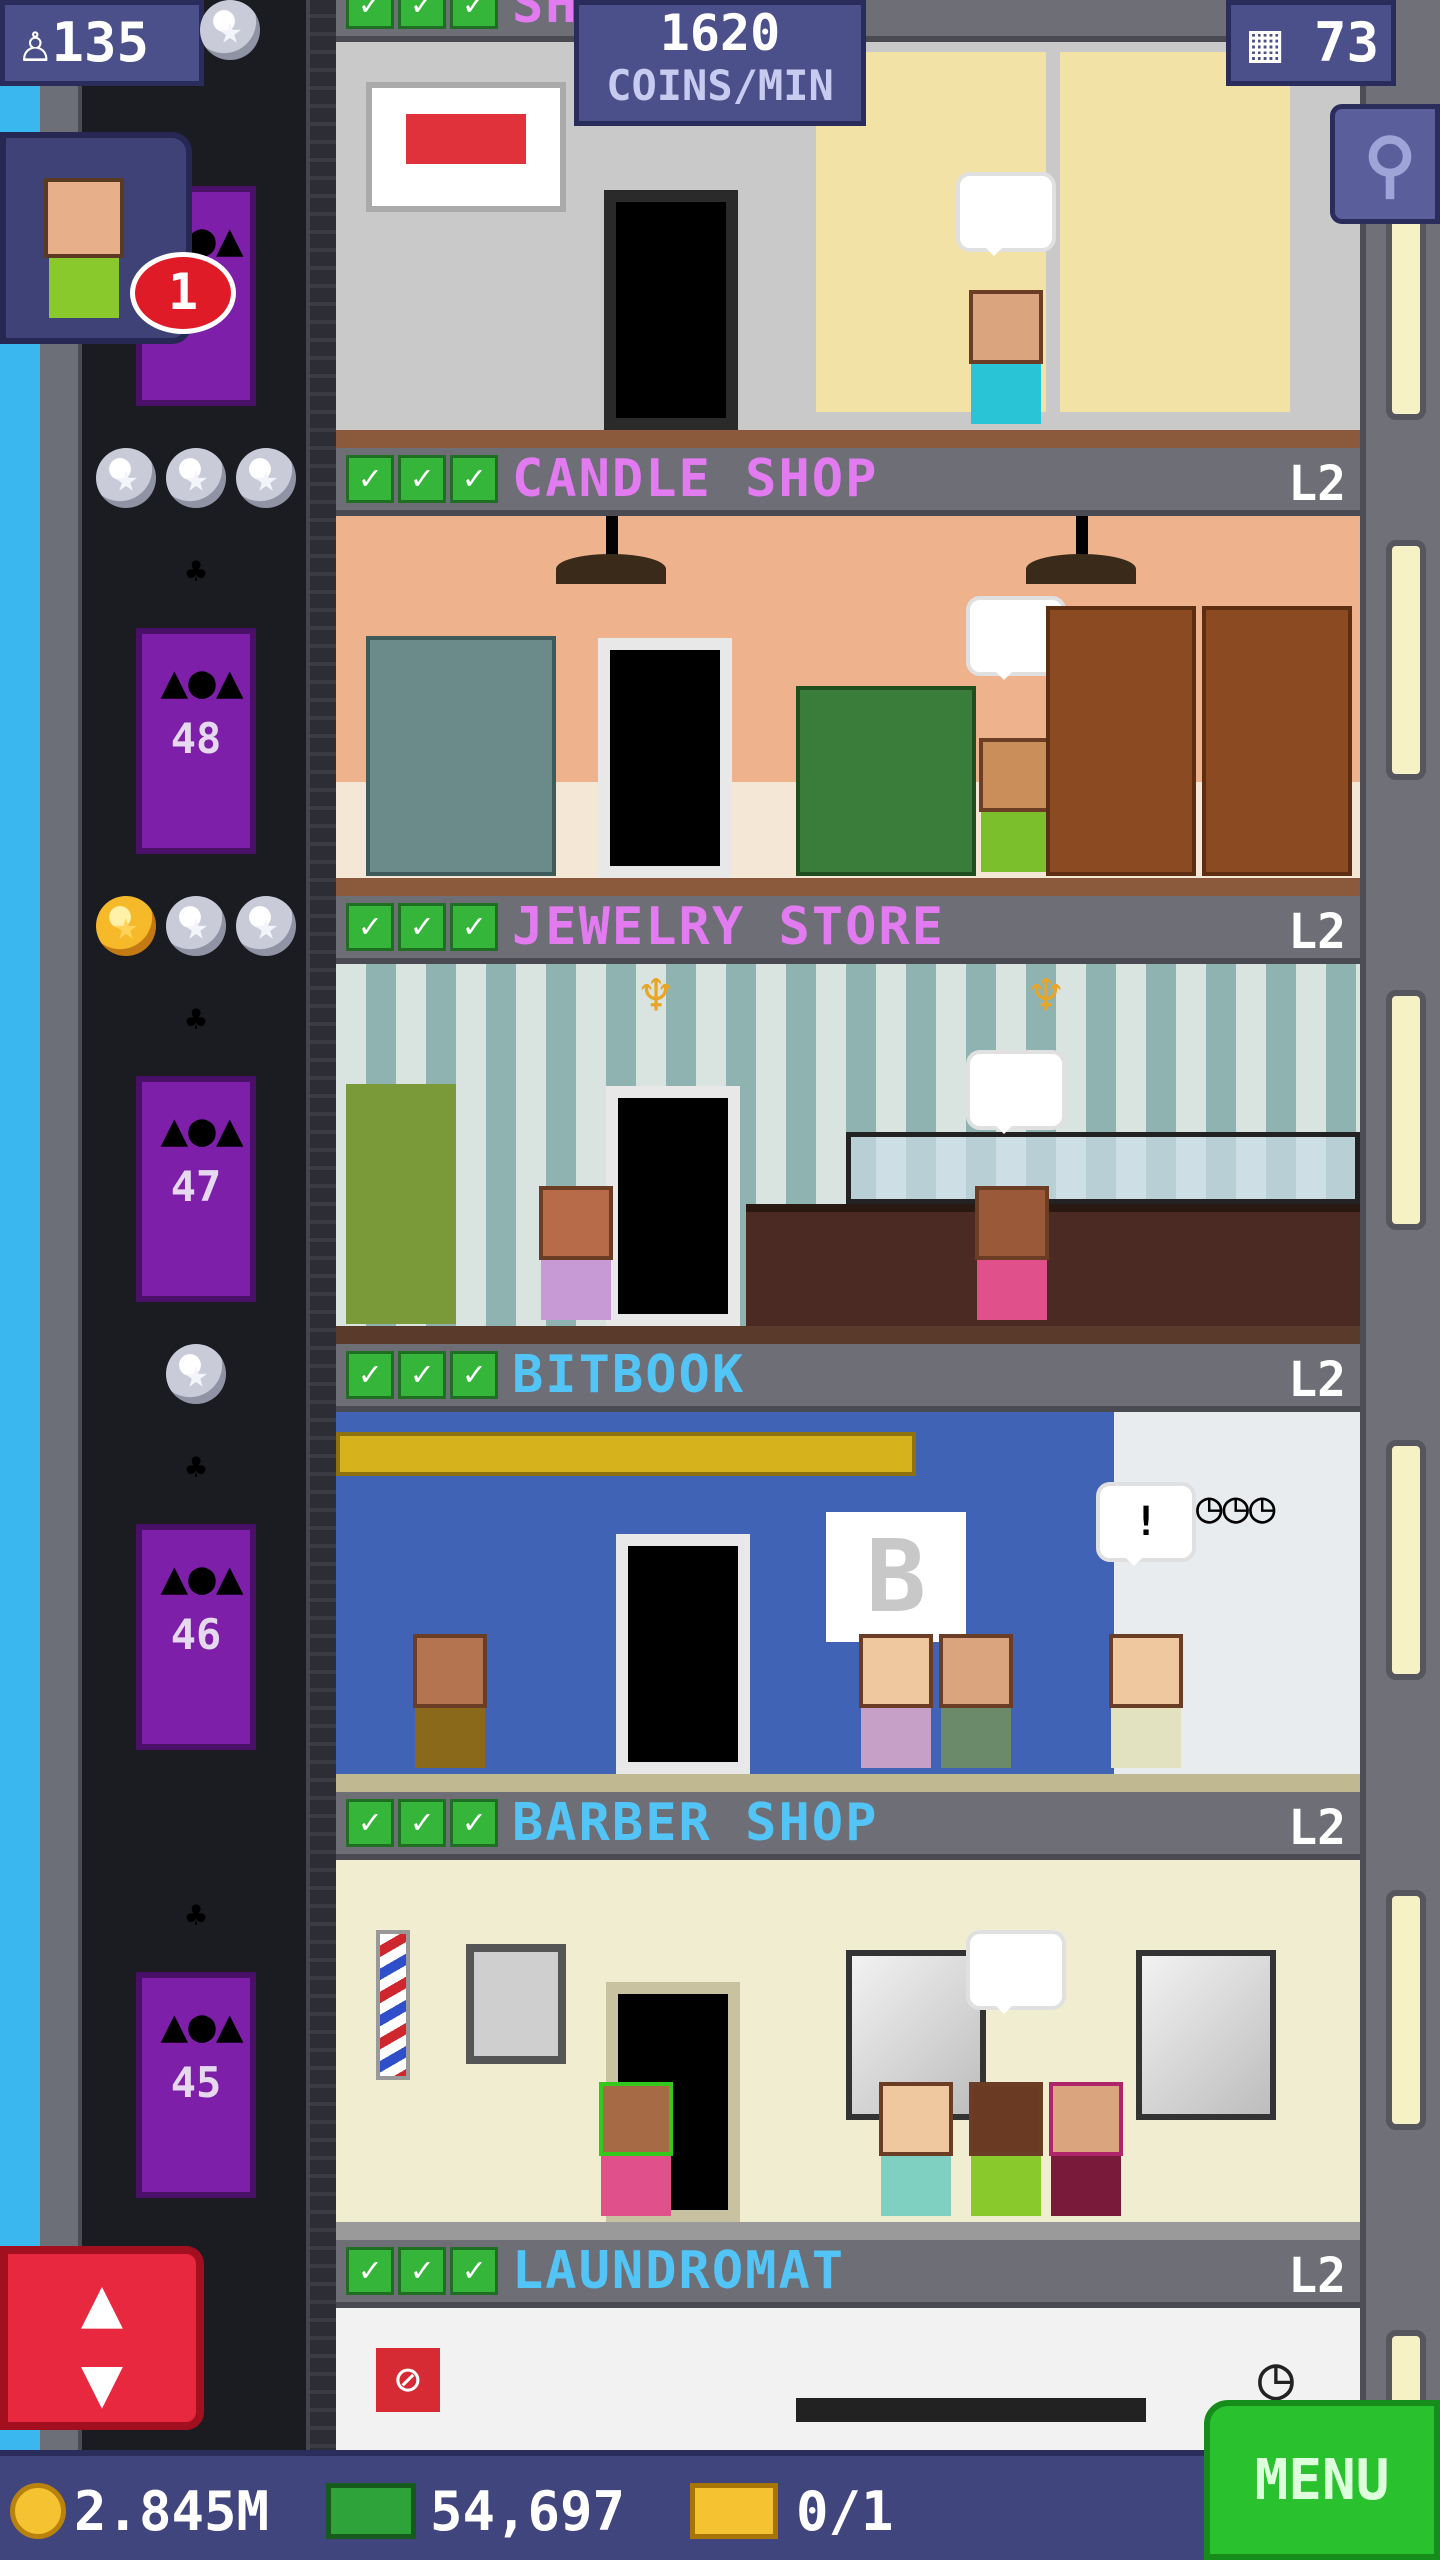 The image size is (1440, 2560). I want to click on up-down-arrows-icon: ▲ ▼, so click(102, 2342).